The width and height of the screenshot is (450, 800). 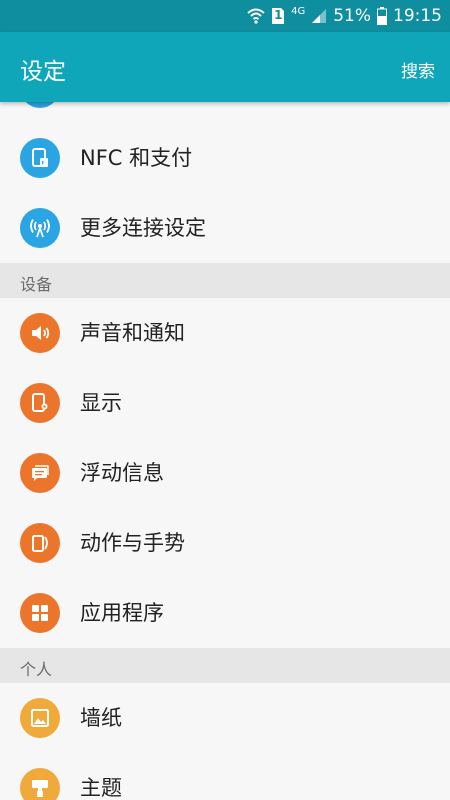 What do you see at coordinates (225, 67) in the screenshot?
I see `app-bar: 设定 搜索` at bounding box center [225, 67].